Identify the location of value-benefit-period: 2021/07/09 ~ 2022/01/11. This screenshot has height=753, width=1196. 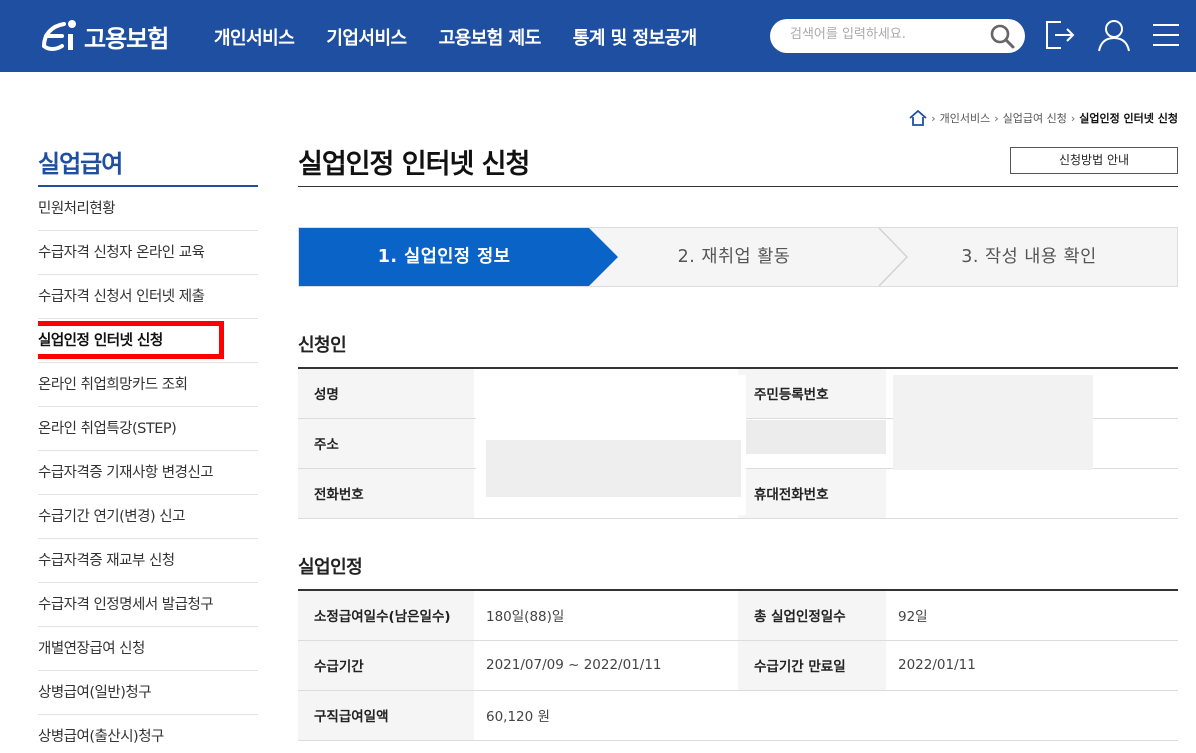
(606, 665).